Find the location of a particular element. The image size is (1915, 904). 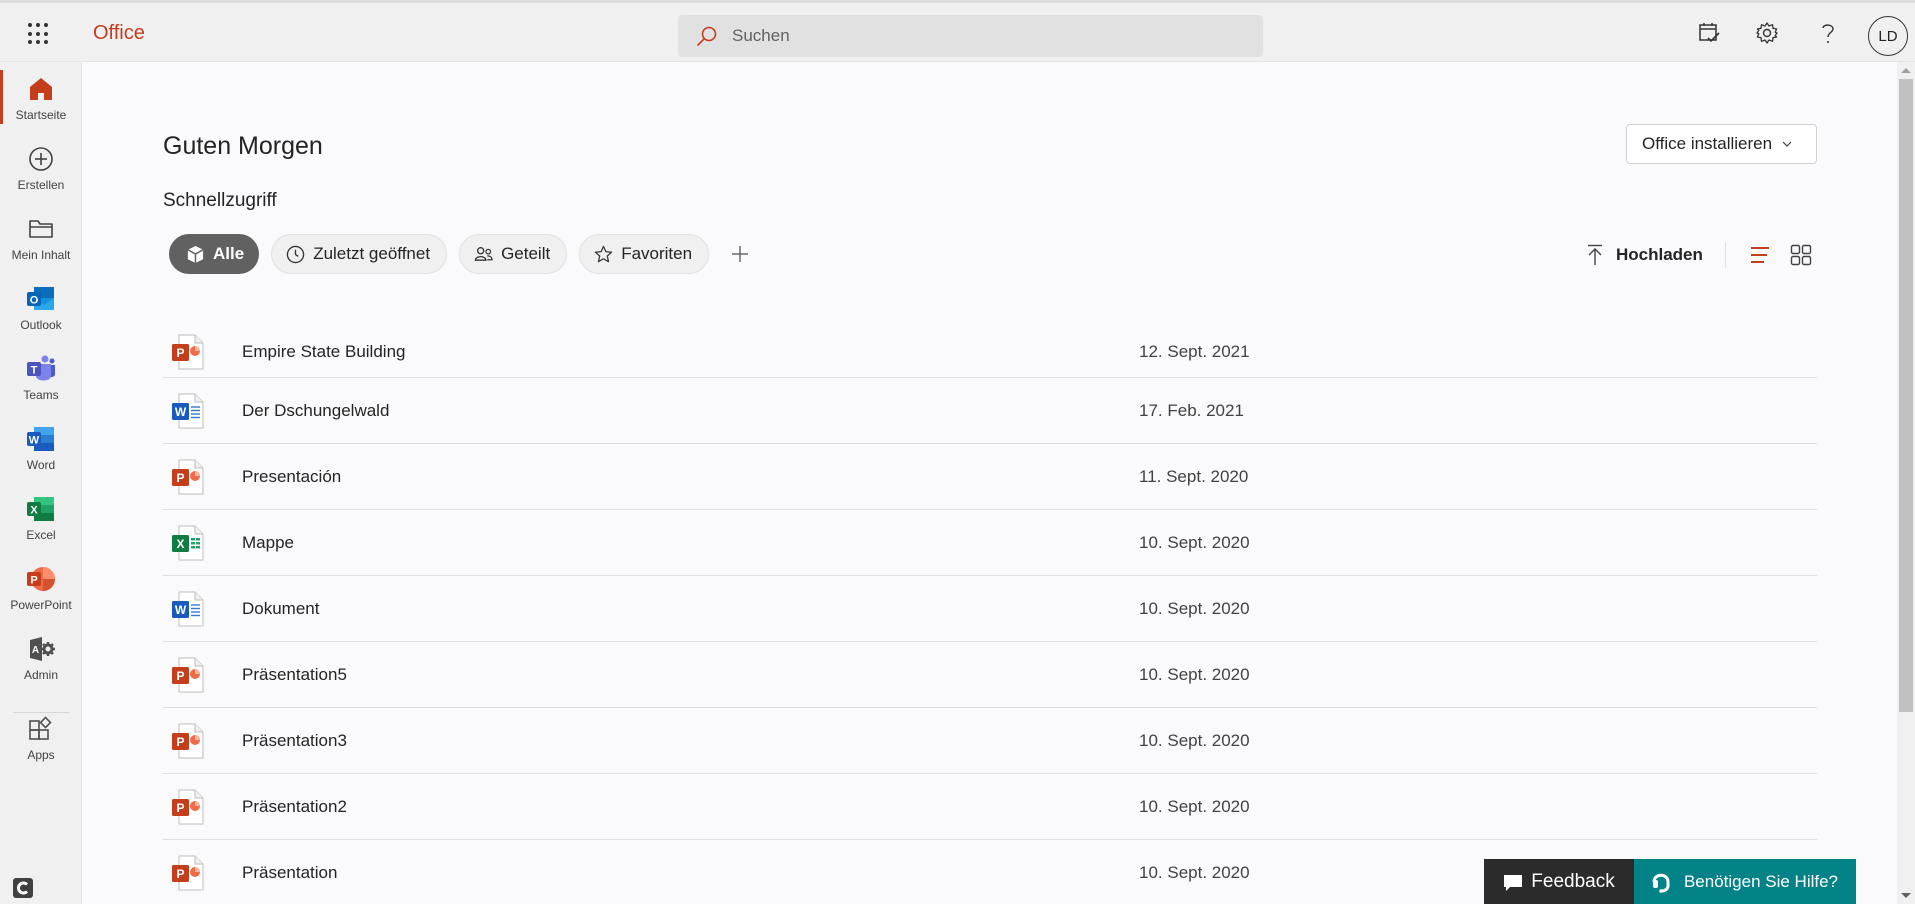

file-date: 11. Sept. 2020 is located at coordinates (1194, 476).